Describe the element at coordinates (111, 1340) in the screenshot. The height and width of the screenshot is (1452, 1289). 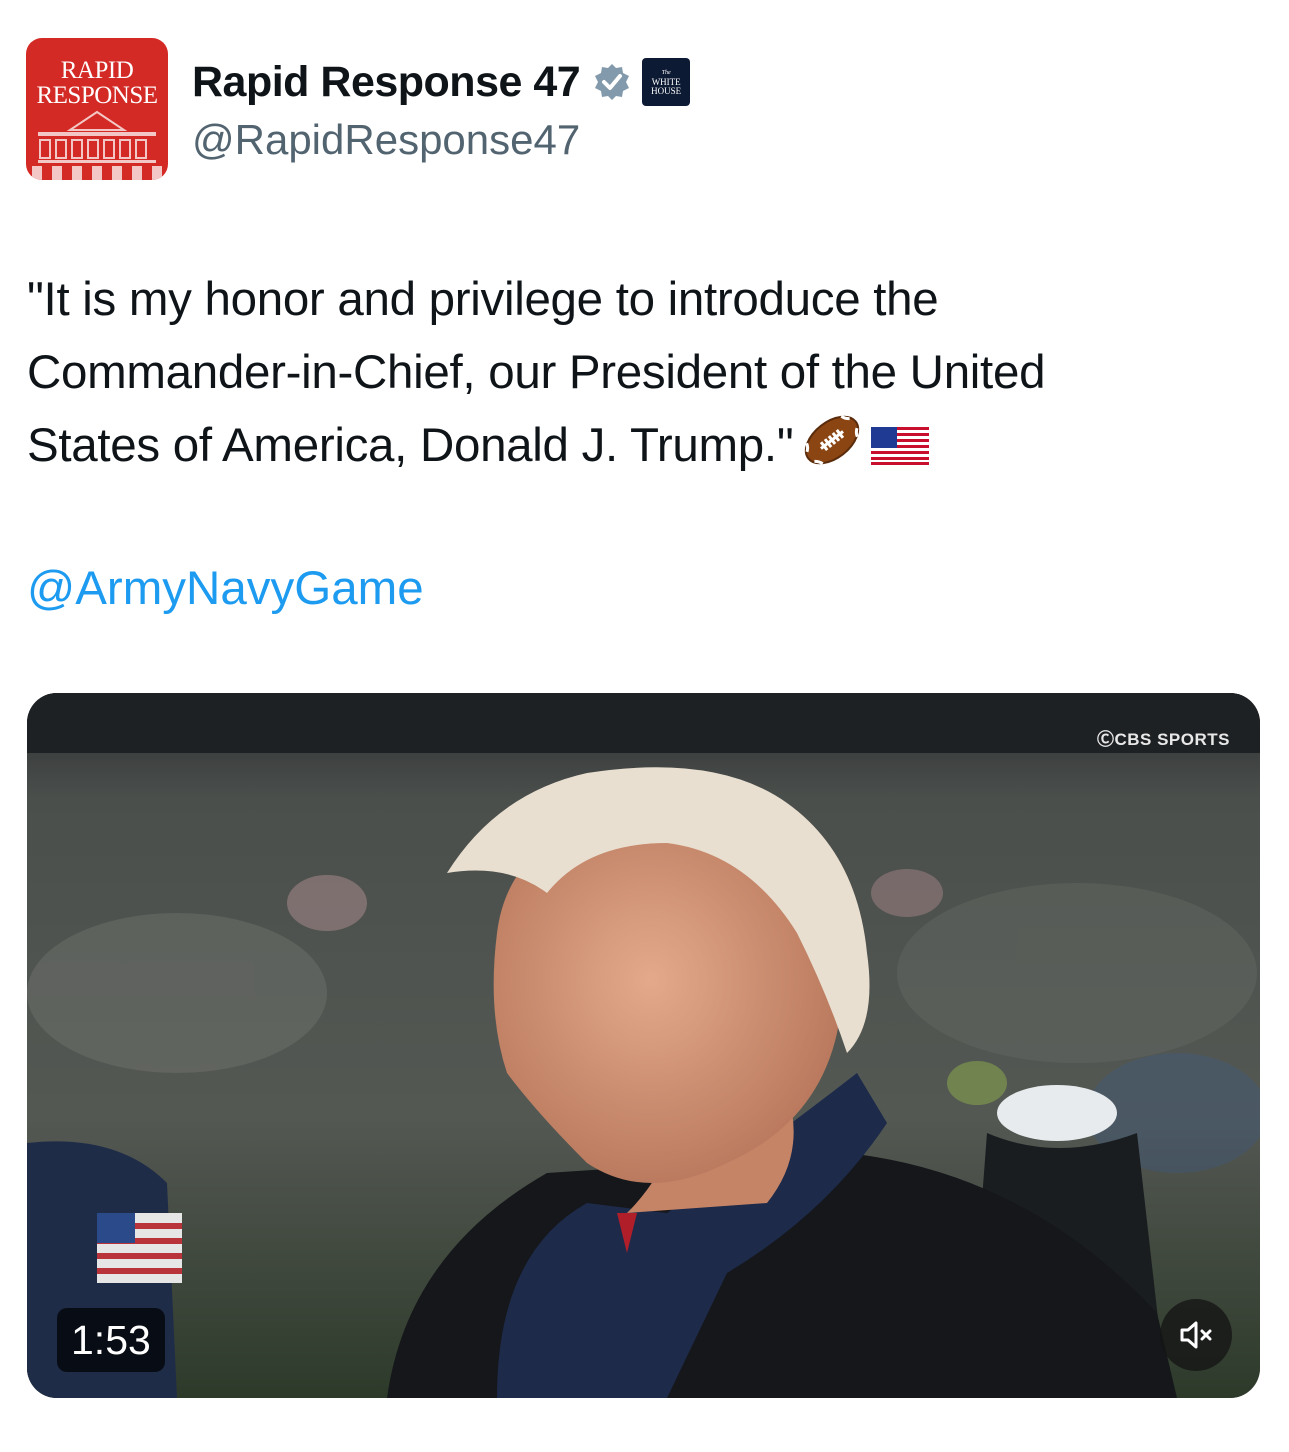
I see `video-duration: 1:53` at that location.